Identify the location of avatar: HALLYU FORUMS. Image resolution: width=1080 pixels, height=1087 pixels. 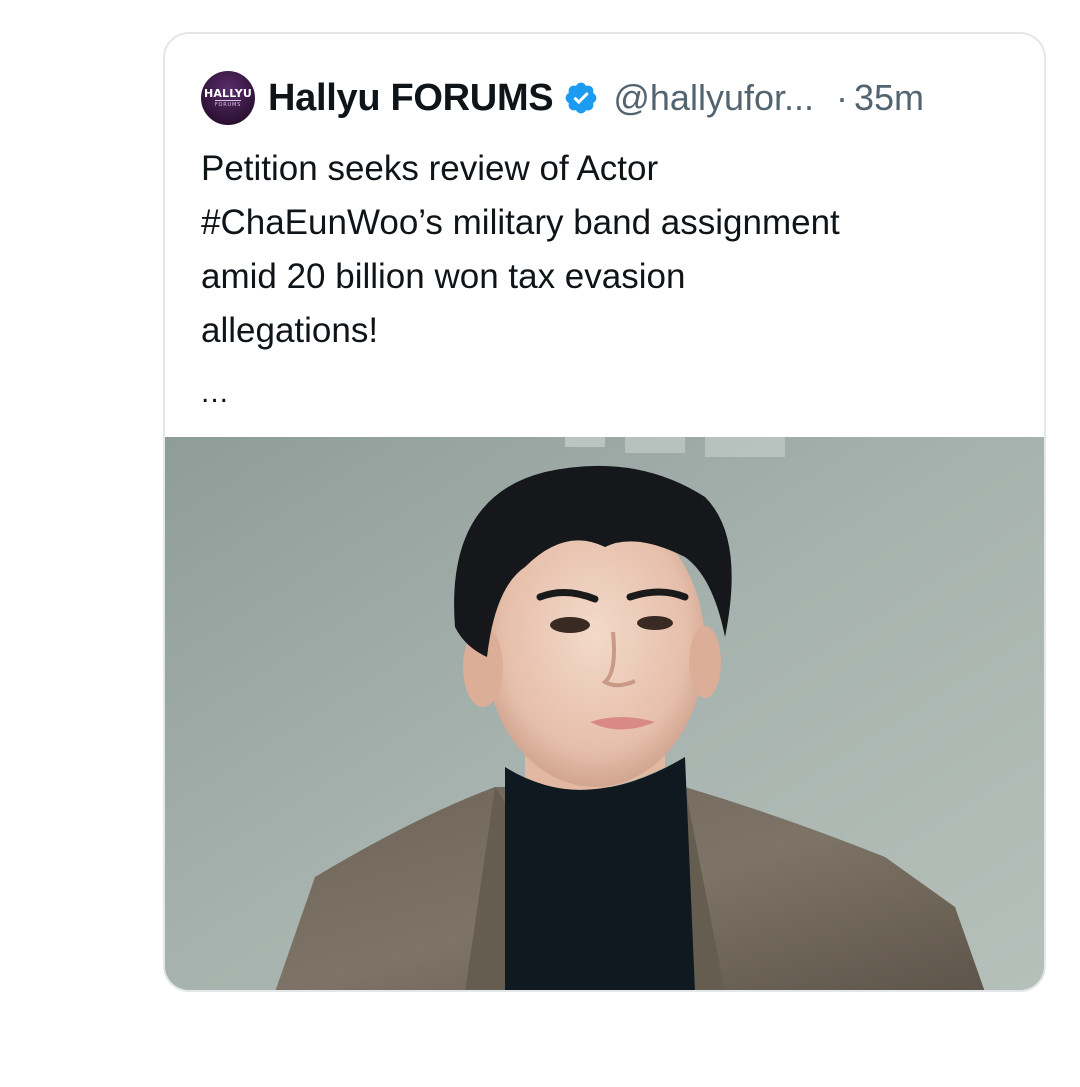
(228, 98).